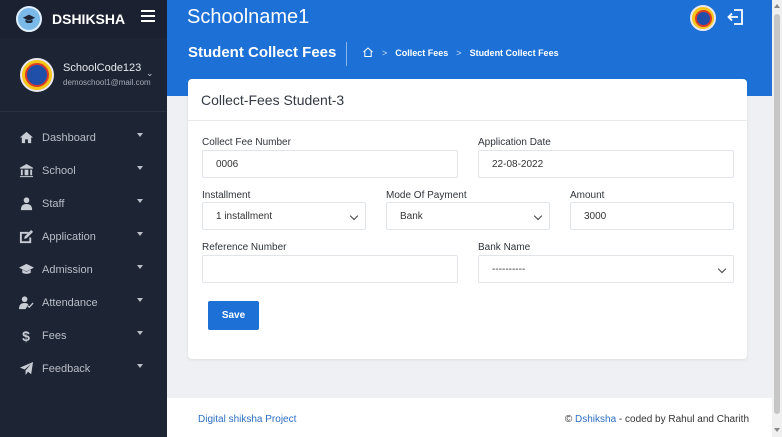  What do you see at coordinates (59, 170) in the screenshot?
I see `sidebar-item-label: School` at bounding box center [59, 170].